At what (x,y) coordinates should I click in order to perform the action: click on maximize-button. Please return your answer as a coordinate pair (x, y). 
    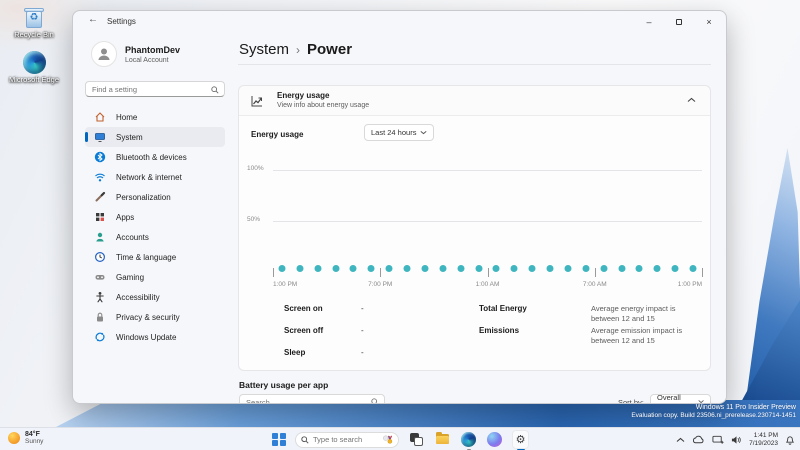
    Looking at the image, I should click on (679, 22).